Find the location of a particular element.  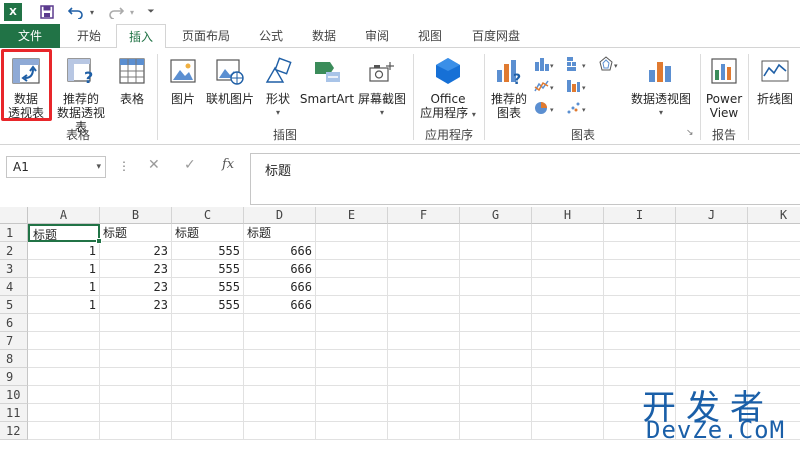

cancel-icon: ✕ is located at coordinates (154, 165).